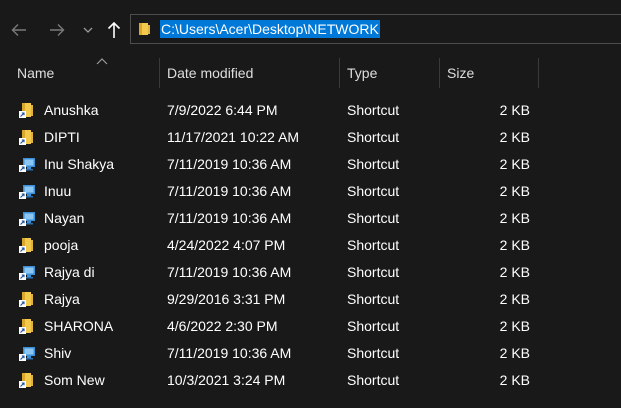 The image size is (621, 408). I want to click on recent-locations-button, so click(88, 30).